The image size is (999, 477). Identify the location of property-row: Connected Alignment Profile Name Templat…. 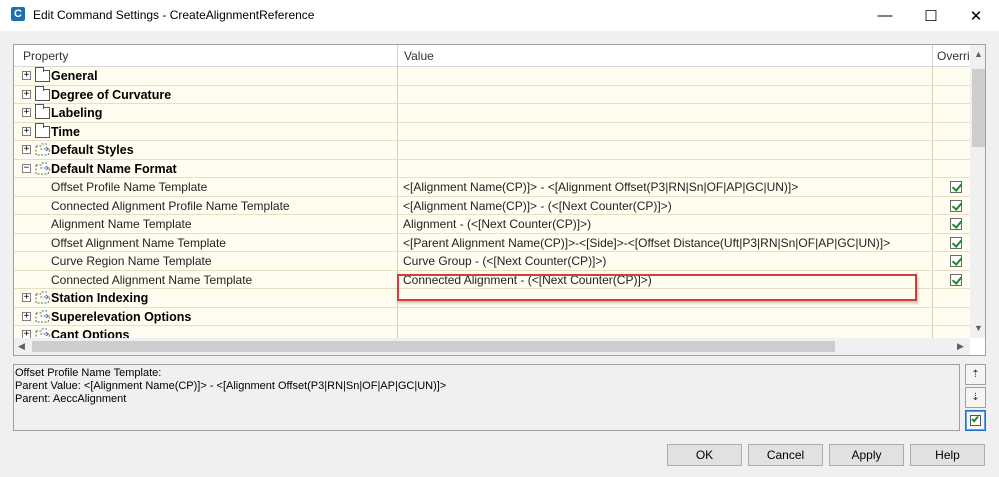
(492, 205).